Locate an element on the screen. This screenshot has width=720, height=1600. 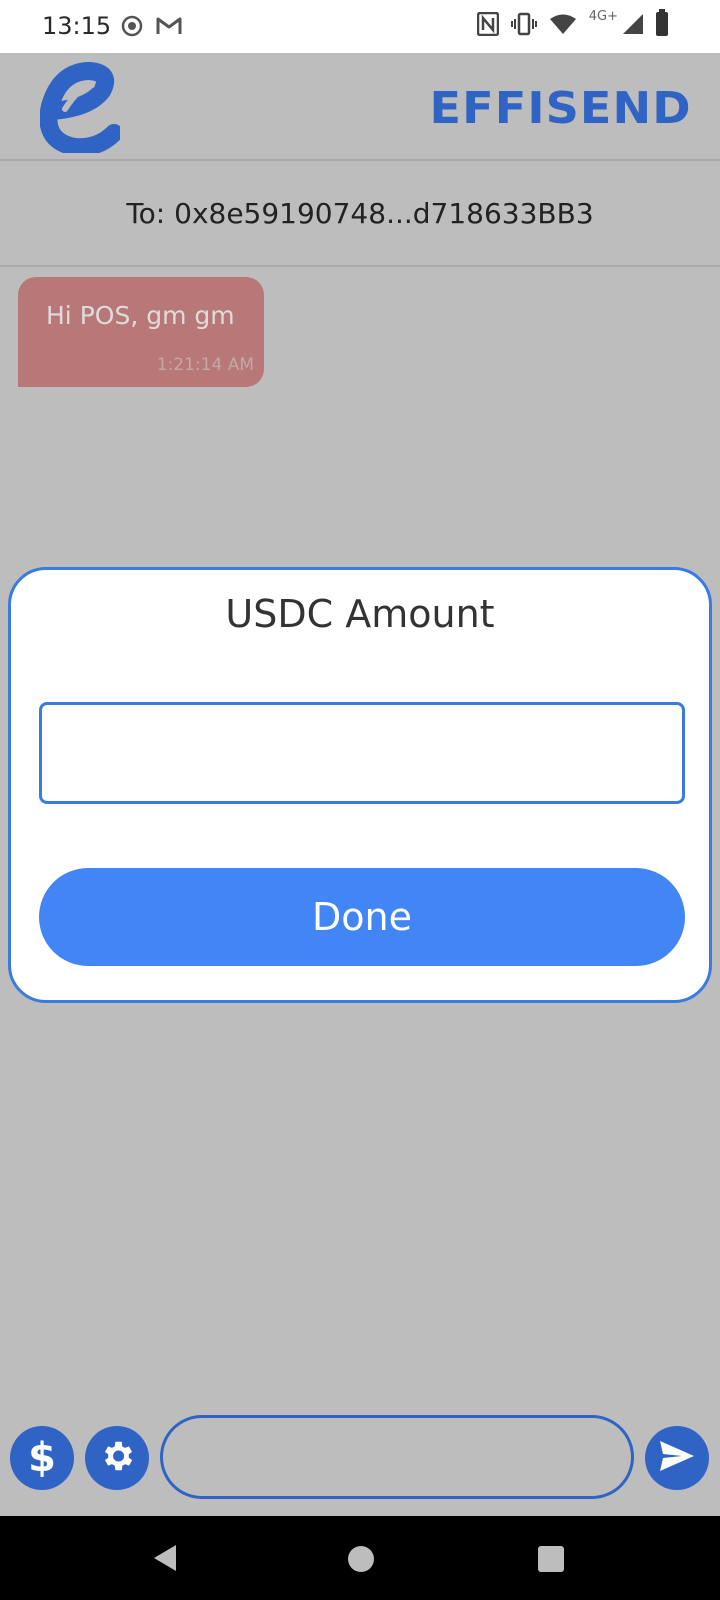
send-button is located at coordinates (677, 1458).